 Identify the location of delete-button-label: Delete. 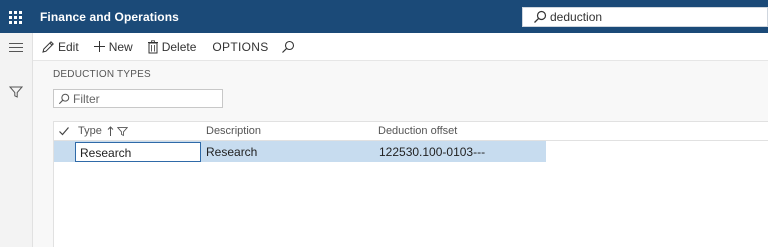
(179, 46).